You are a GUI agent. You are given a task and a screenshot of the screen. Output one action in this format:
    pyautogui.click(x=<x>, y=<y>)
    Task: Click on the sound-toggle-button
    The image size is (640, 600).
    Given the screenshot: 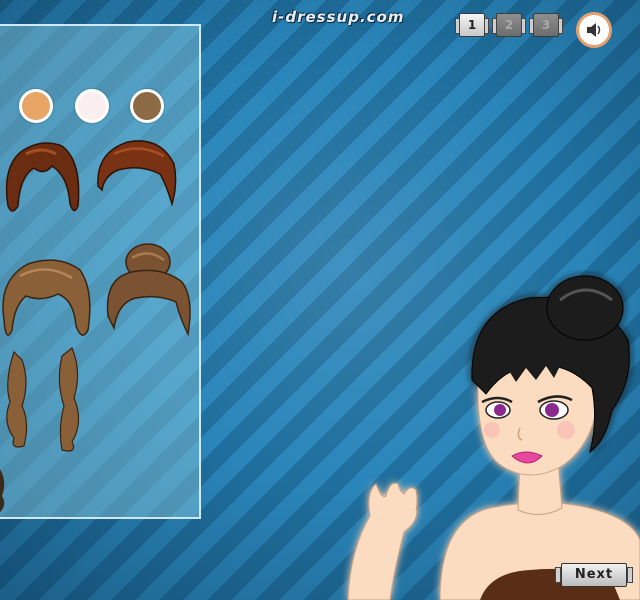 What is the action you would take?
    pyautogui.click(x=594, y=30)
    